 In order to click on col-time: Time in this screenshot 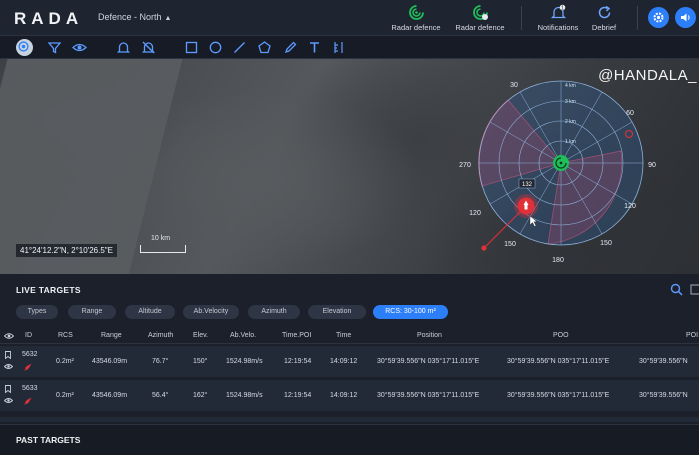, I will do `click(343, 335)`.